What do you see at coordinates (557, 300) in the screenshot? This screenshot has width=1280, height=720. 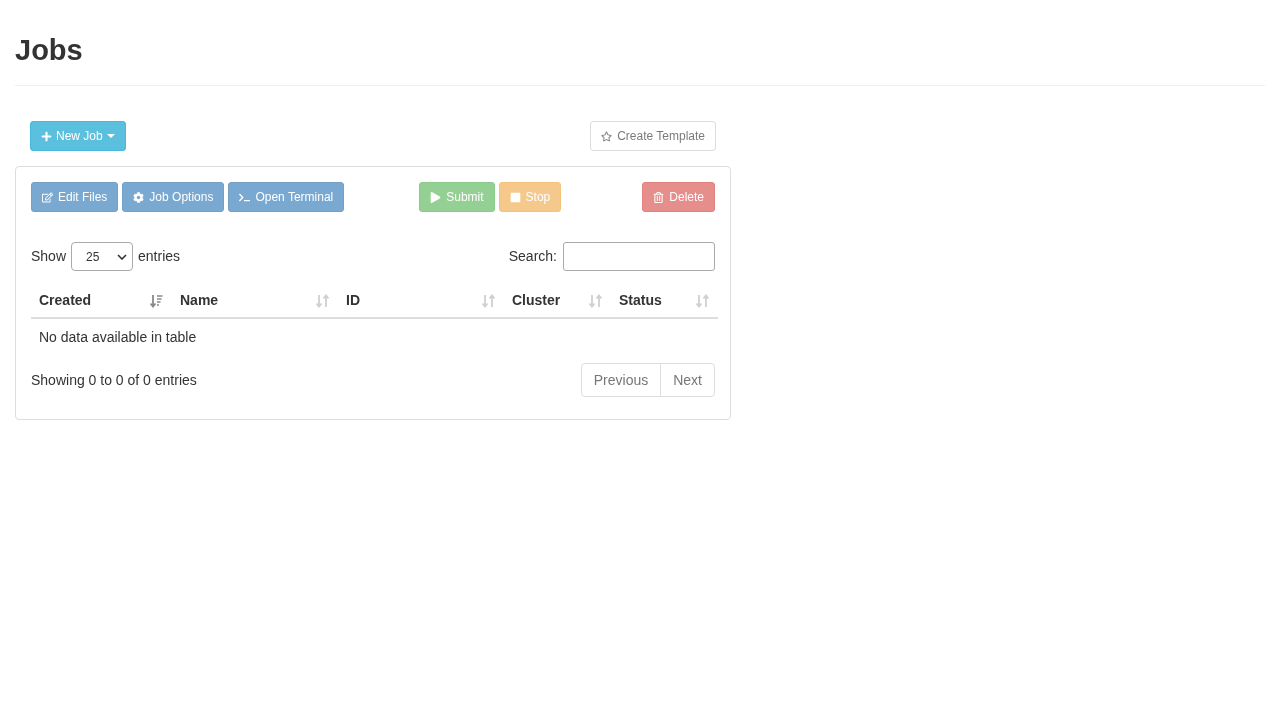 I see `column-header: Cluster` at bounding box center [557, 300].